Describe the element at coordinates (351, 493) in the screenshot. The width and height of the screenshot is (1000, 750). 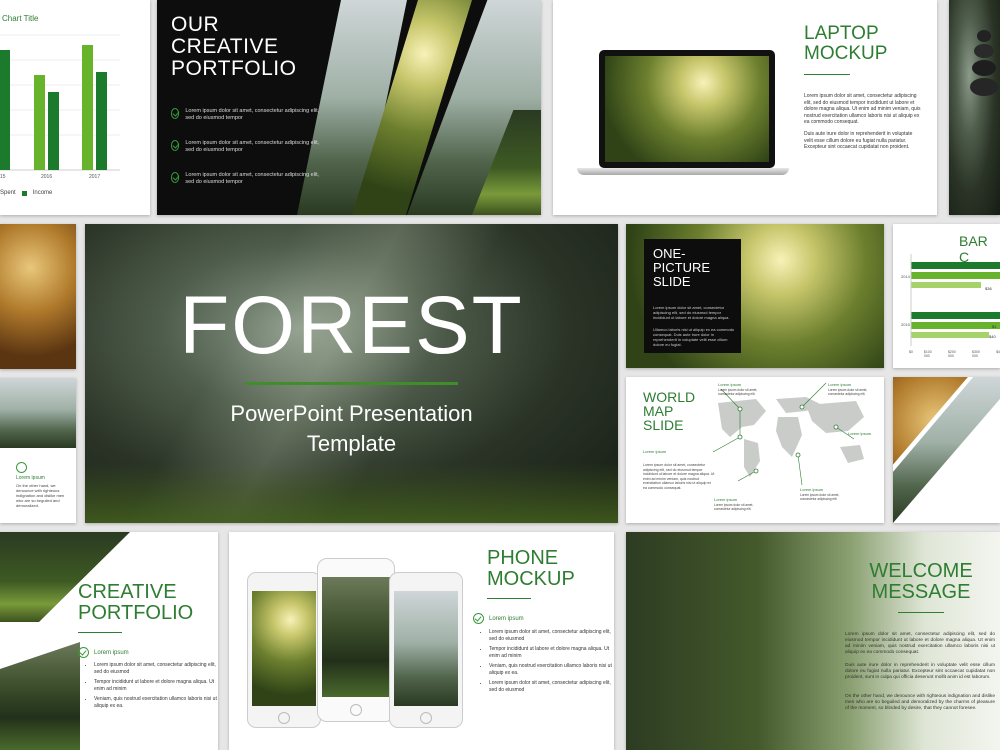
I see `forest-floor` at that location.